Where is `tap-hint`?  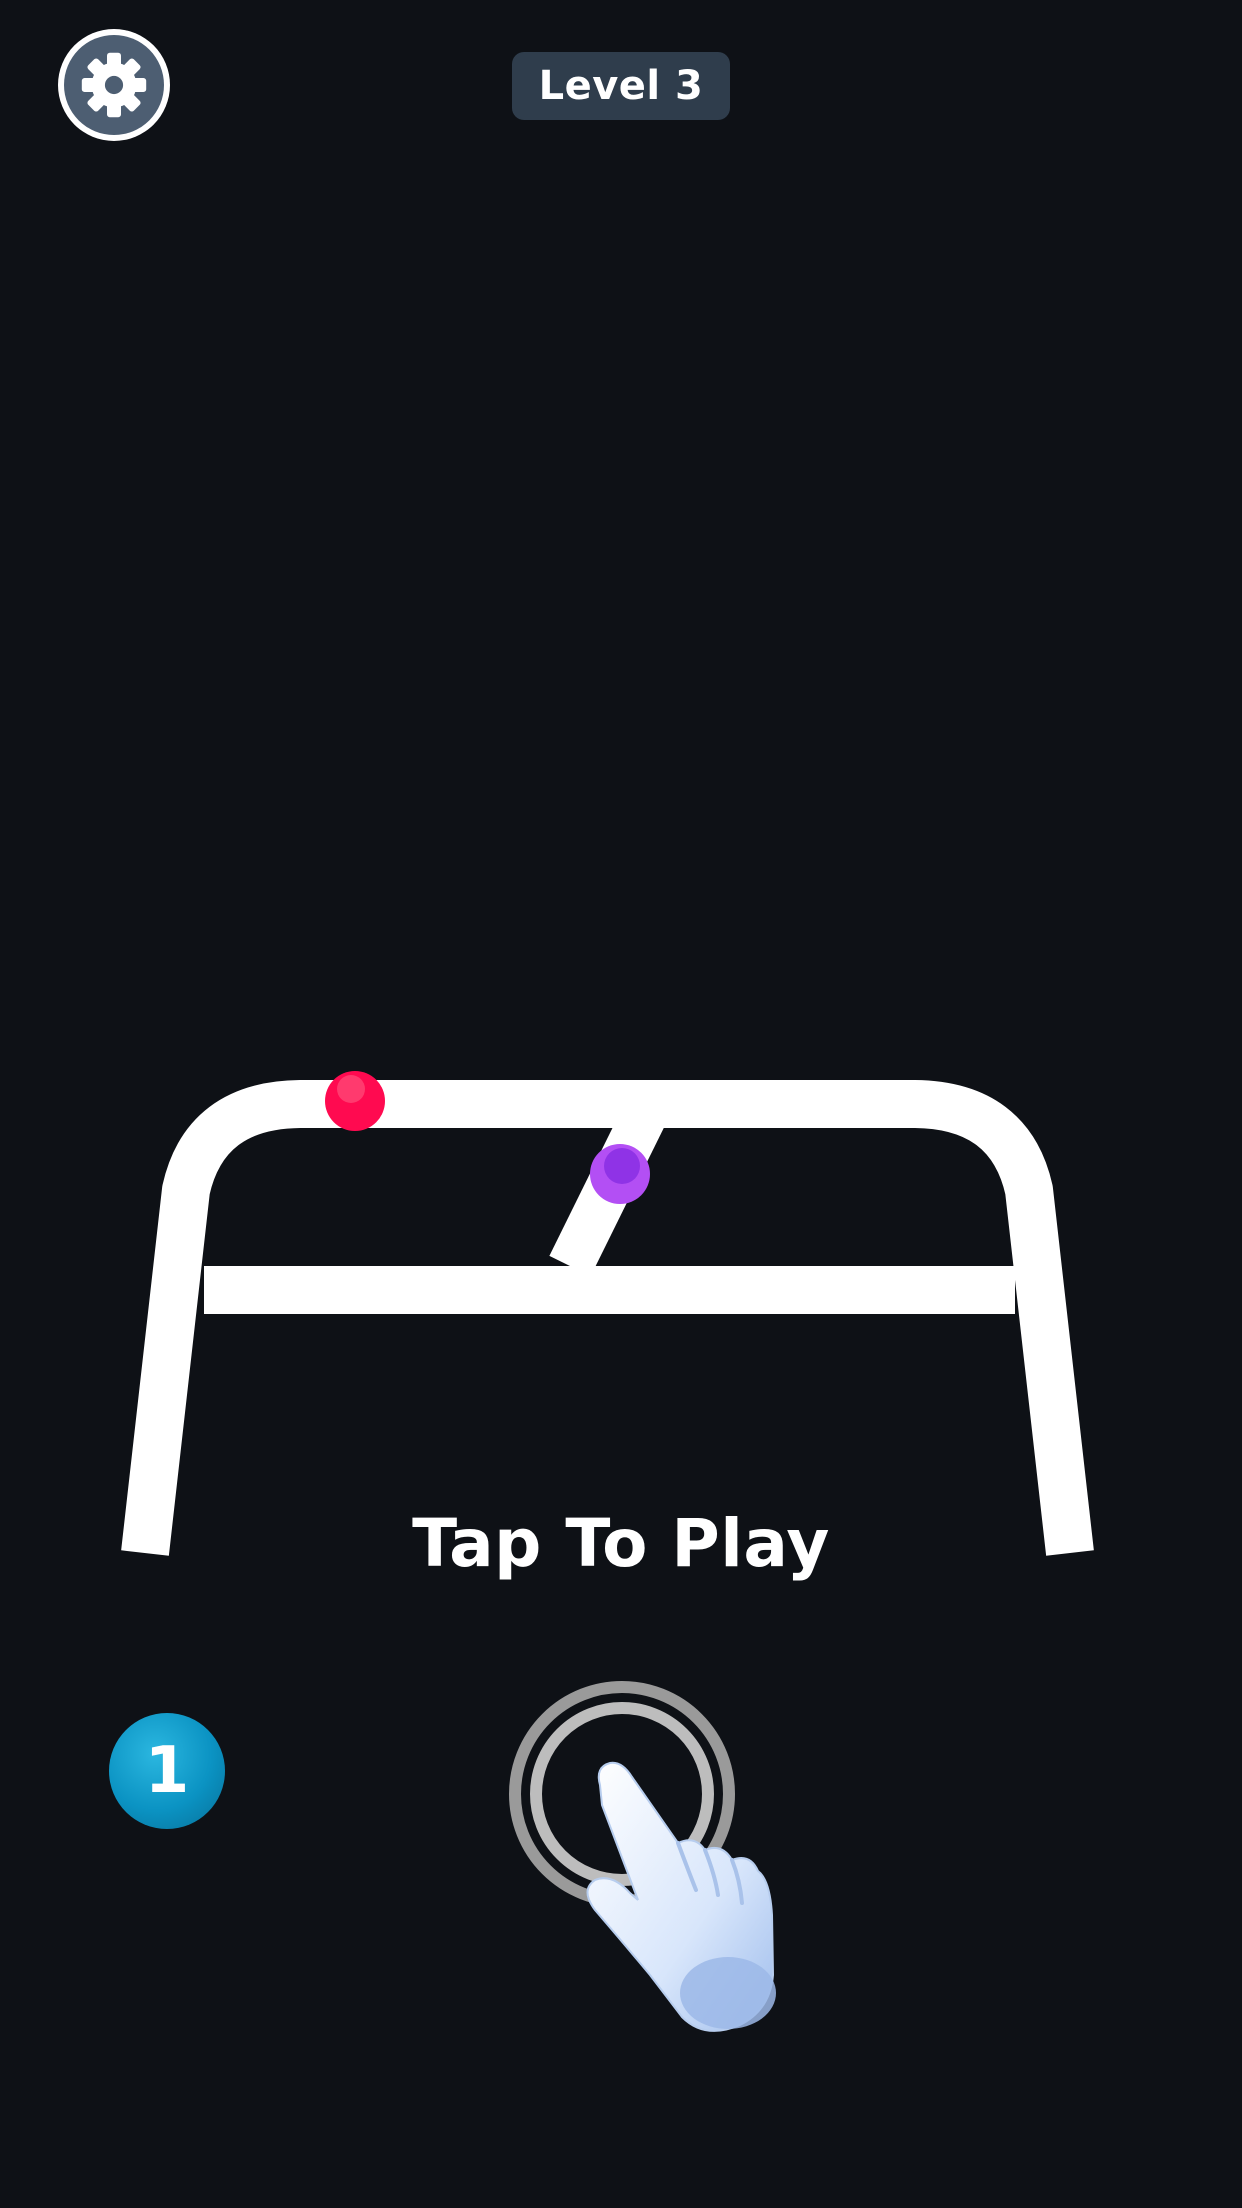 tap-hint is located at coordinates (642, 1856).